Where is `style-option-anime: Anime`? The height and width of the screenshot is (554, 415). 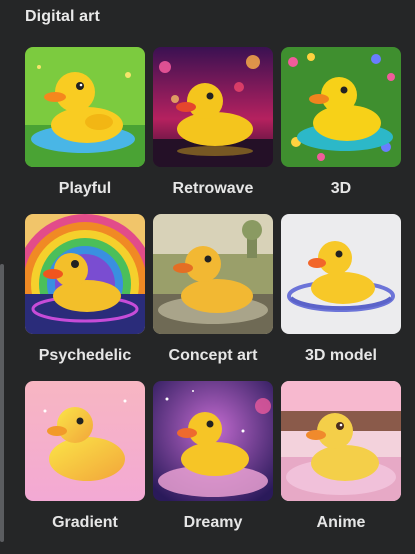 style-option-anime: Anime is located at coordinates (341, 464).